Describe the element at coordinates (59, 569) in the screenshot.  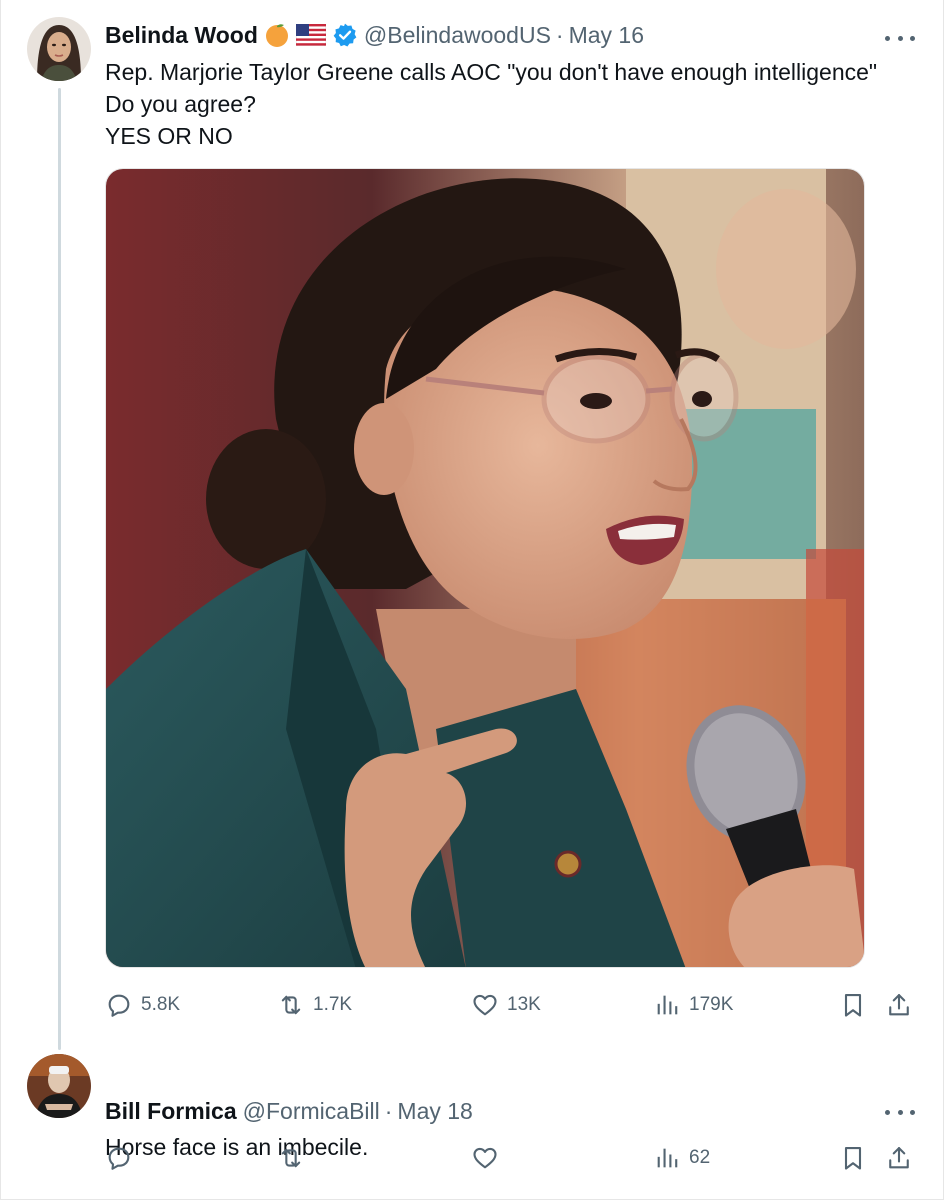
I see `thread-connector-line` at that location.